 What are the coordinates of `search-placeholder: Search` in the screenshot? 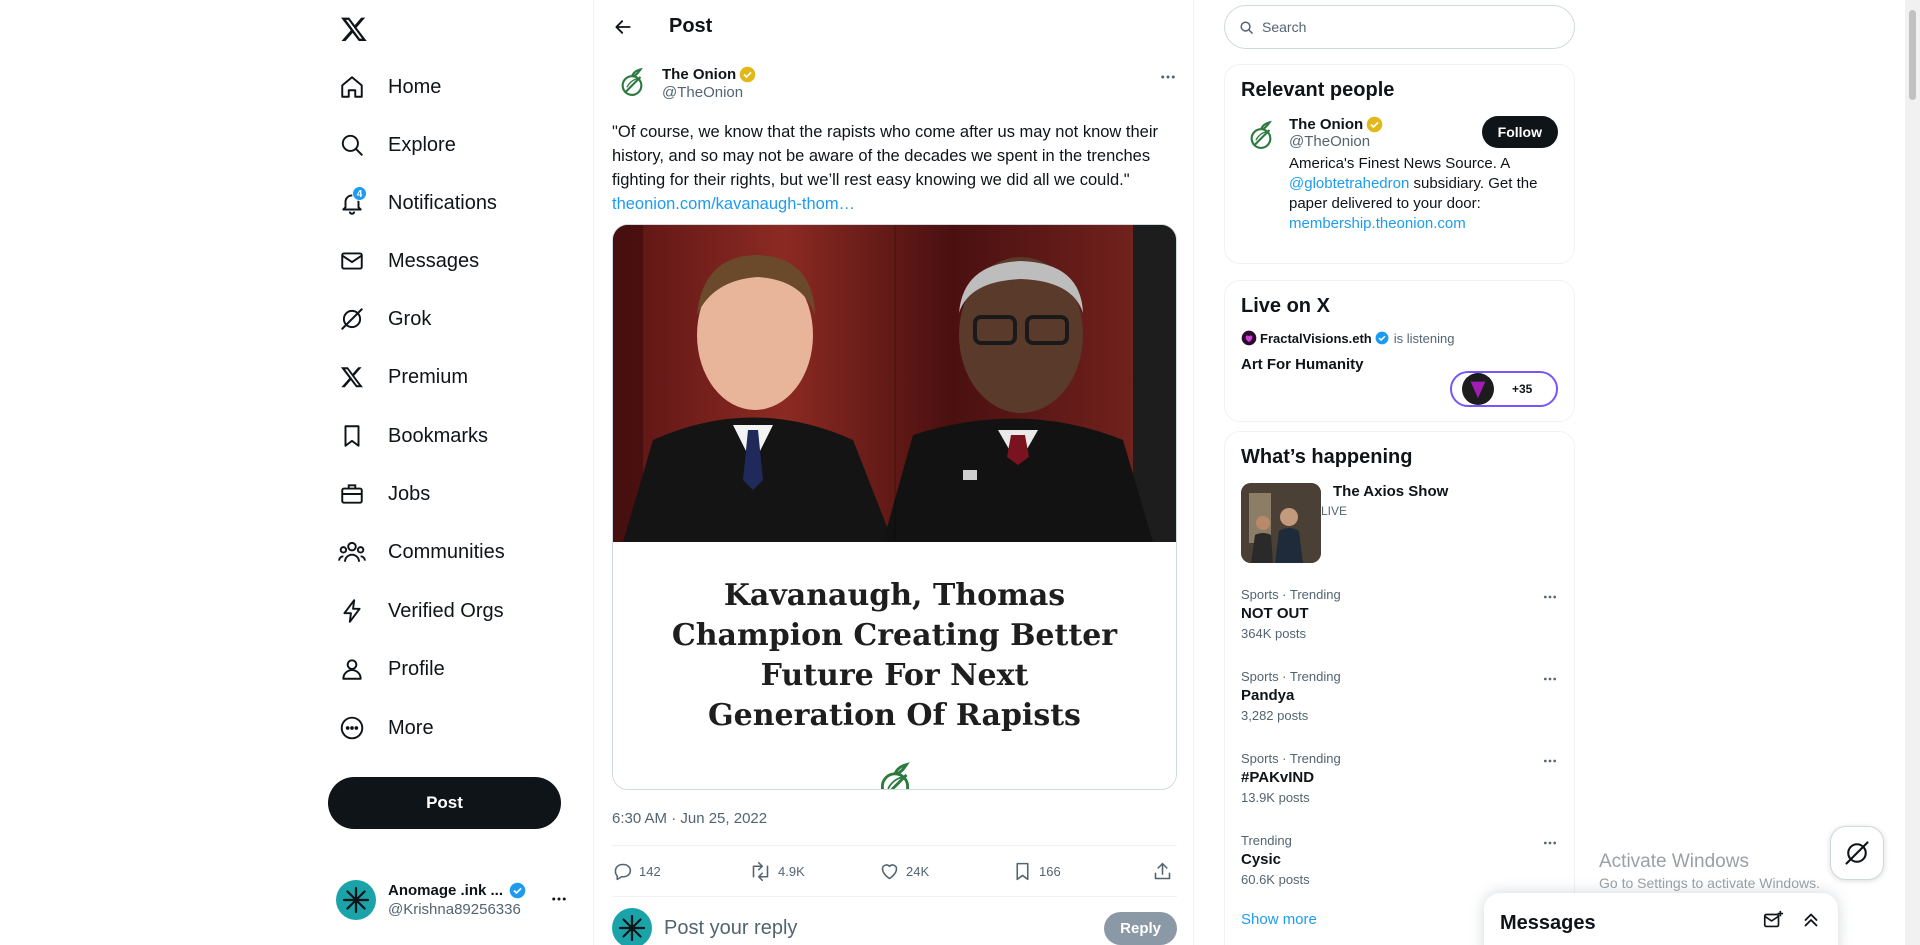 It's located at (1284, 27).